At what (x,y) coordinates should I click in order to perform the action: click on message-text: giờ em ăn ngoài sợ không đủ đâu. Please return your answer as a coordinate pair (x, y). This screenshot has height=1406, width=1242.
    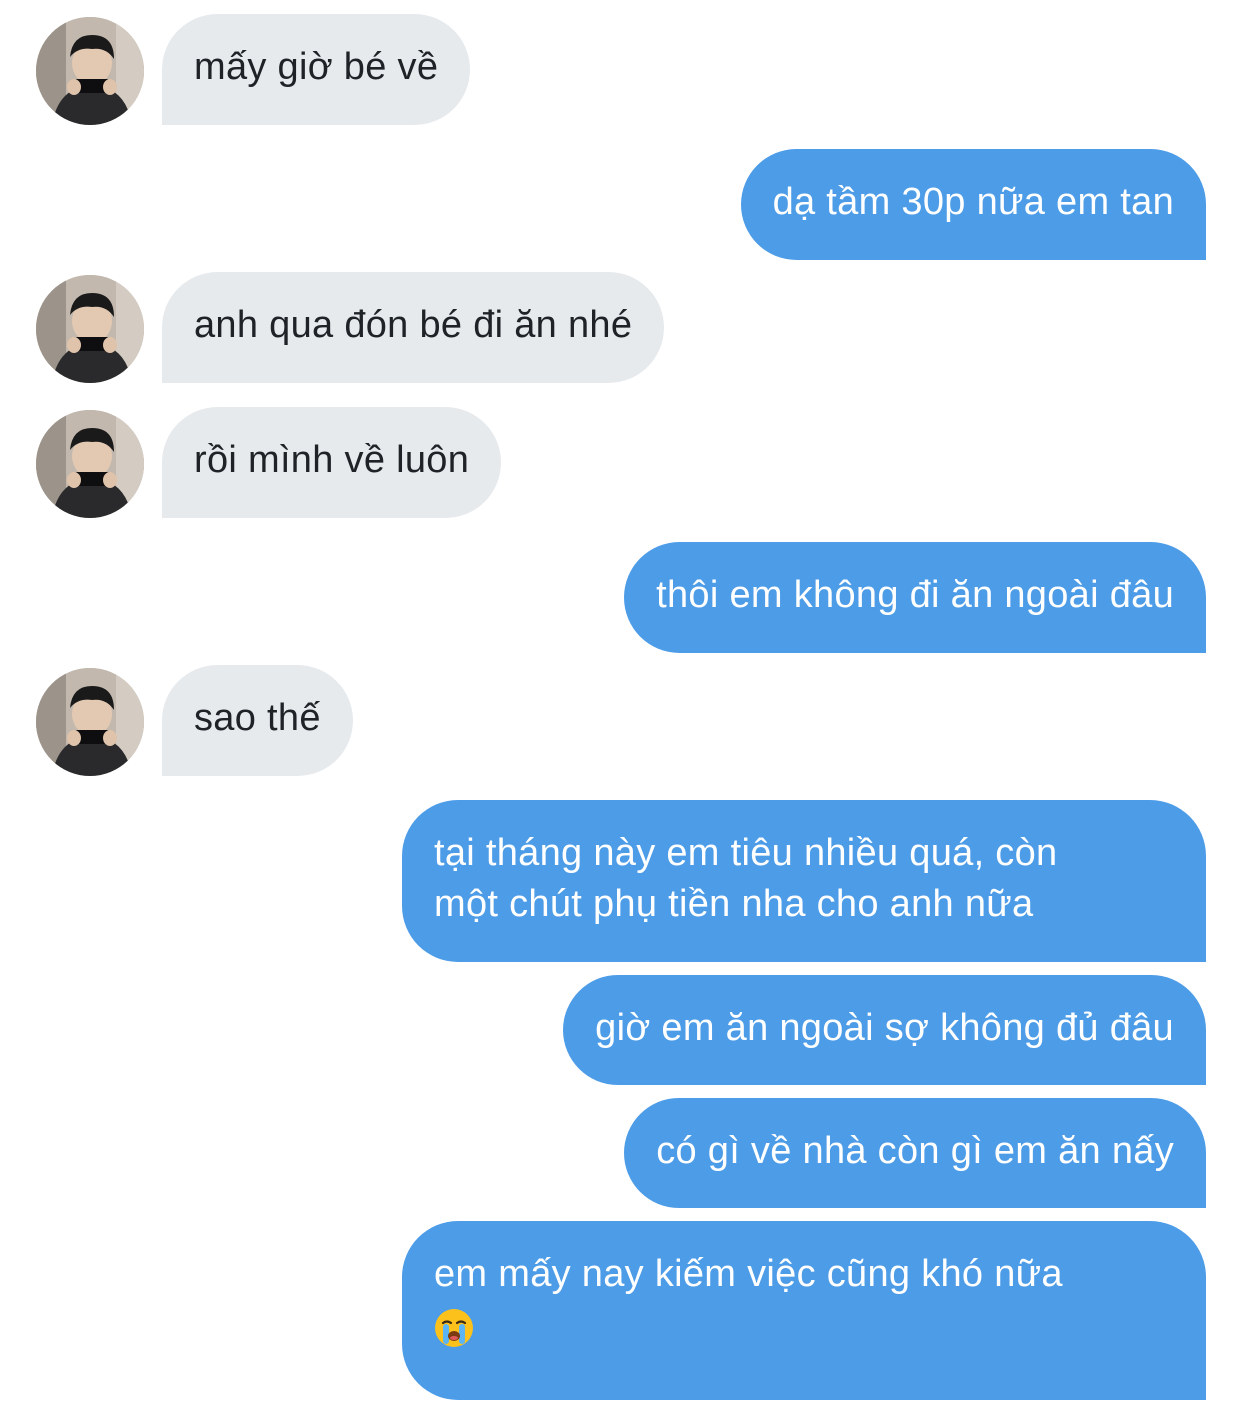
    Looking at the image, I should click on (884, 1028).